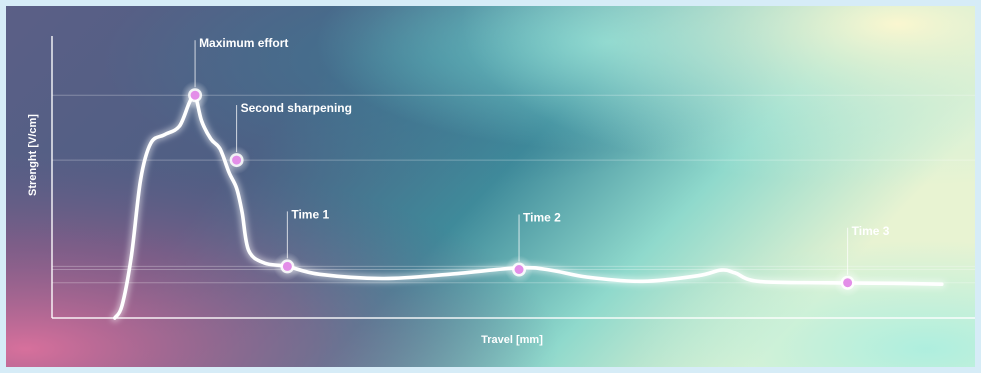 This screenshot has width=981, height=373. I want to click on point-label: Time 3, so click(871, 231).